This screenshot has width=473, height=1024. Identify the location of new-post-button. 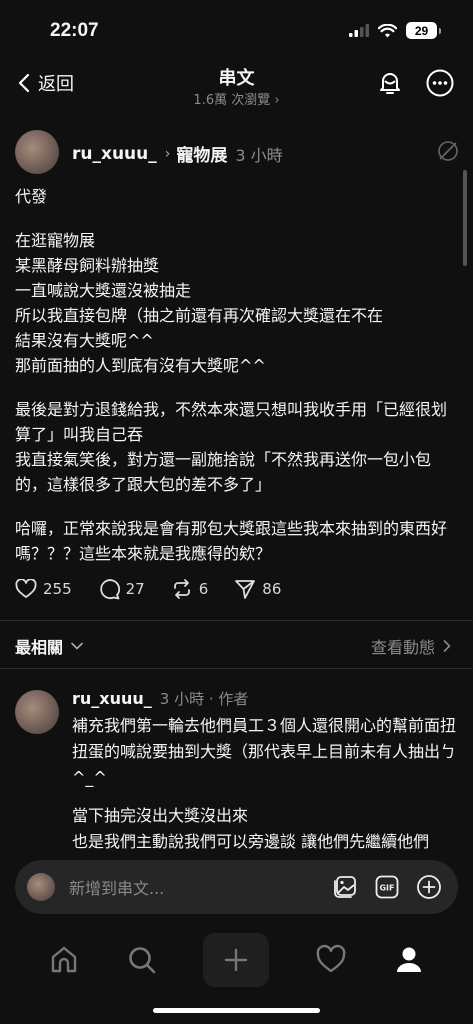
(236, 960).